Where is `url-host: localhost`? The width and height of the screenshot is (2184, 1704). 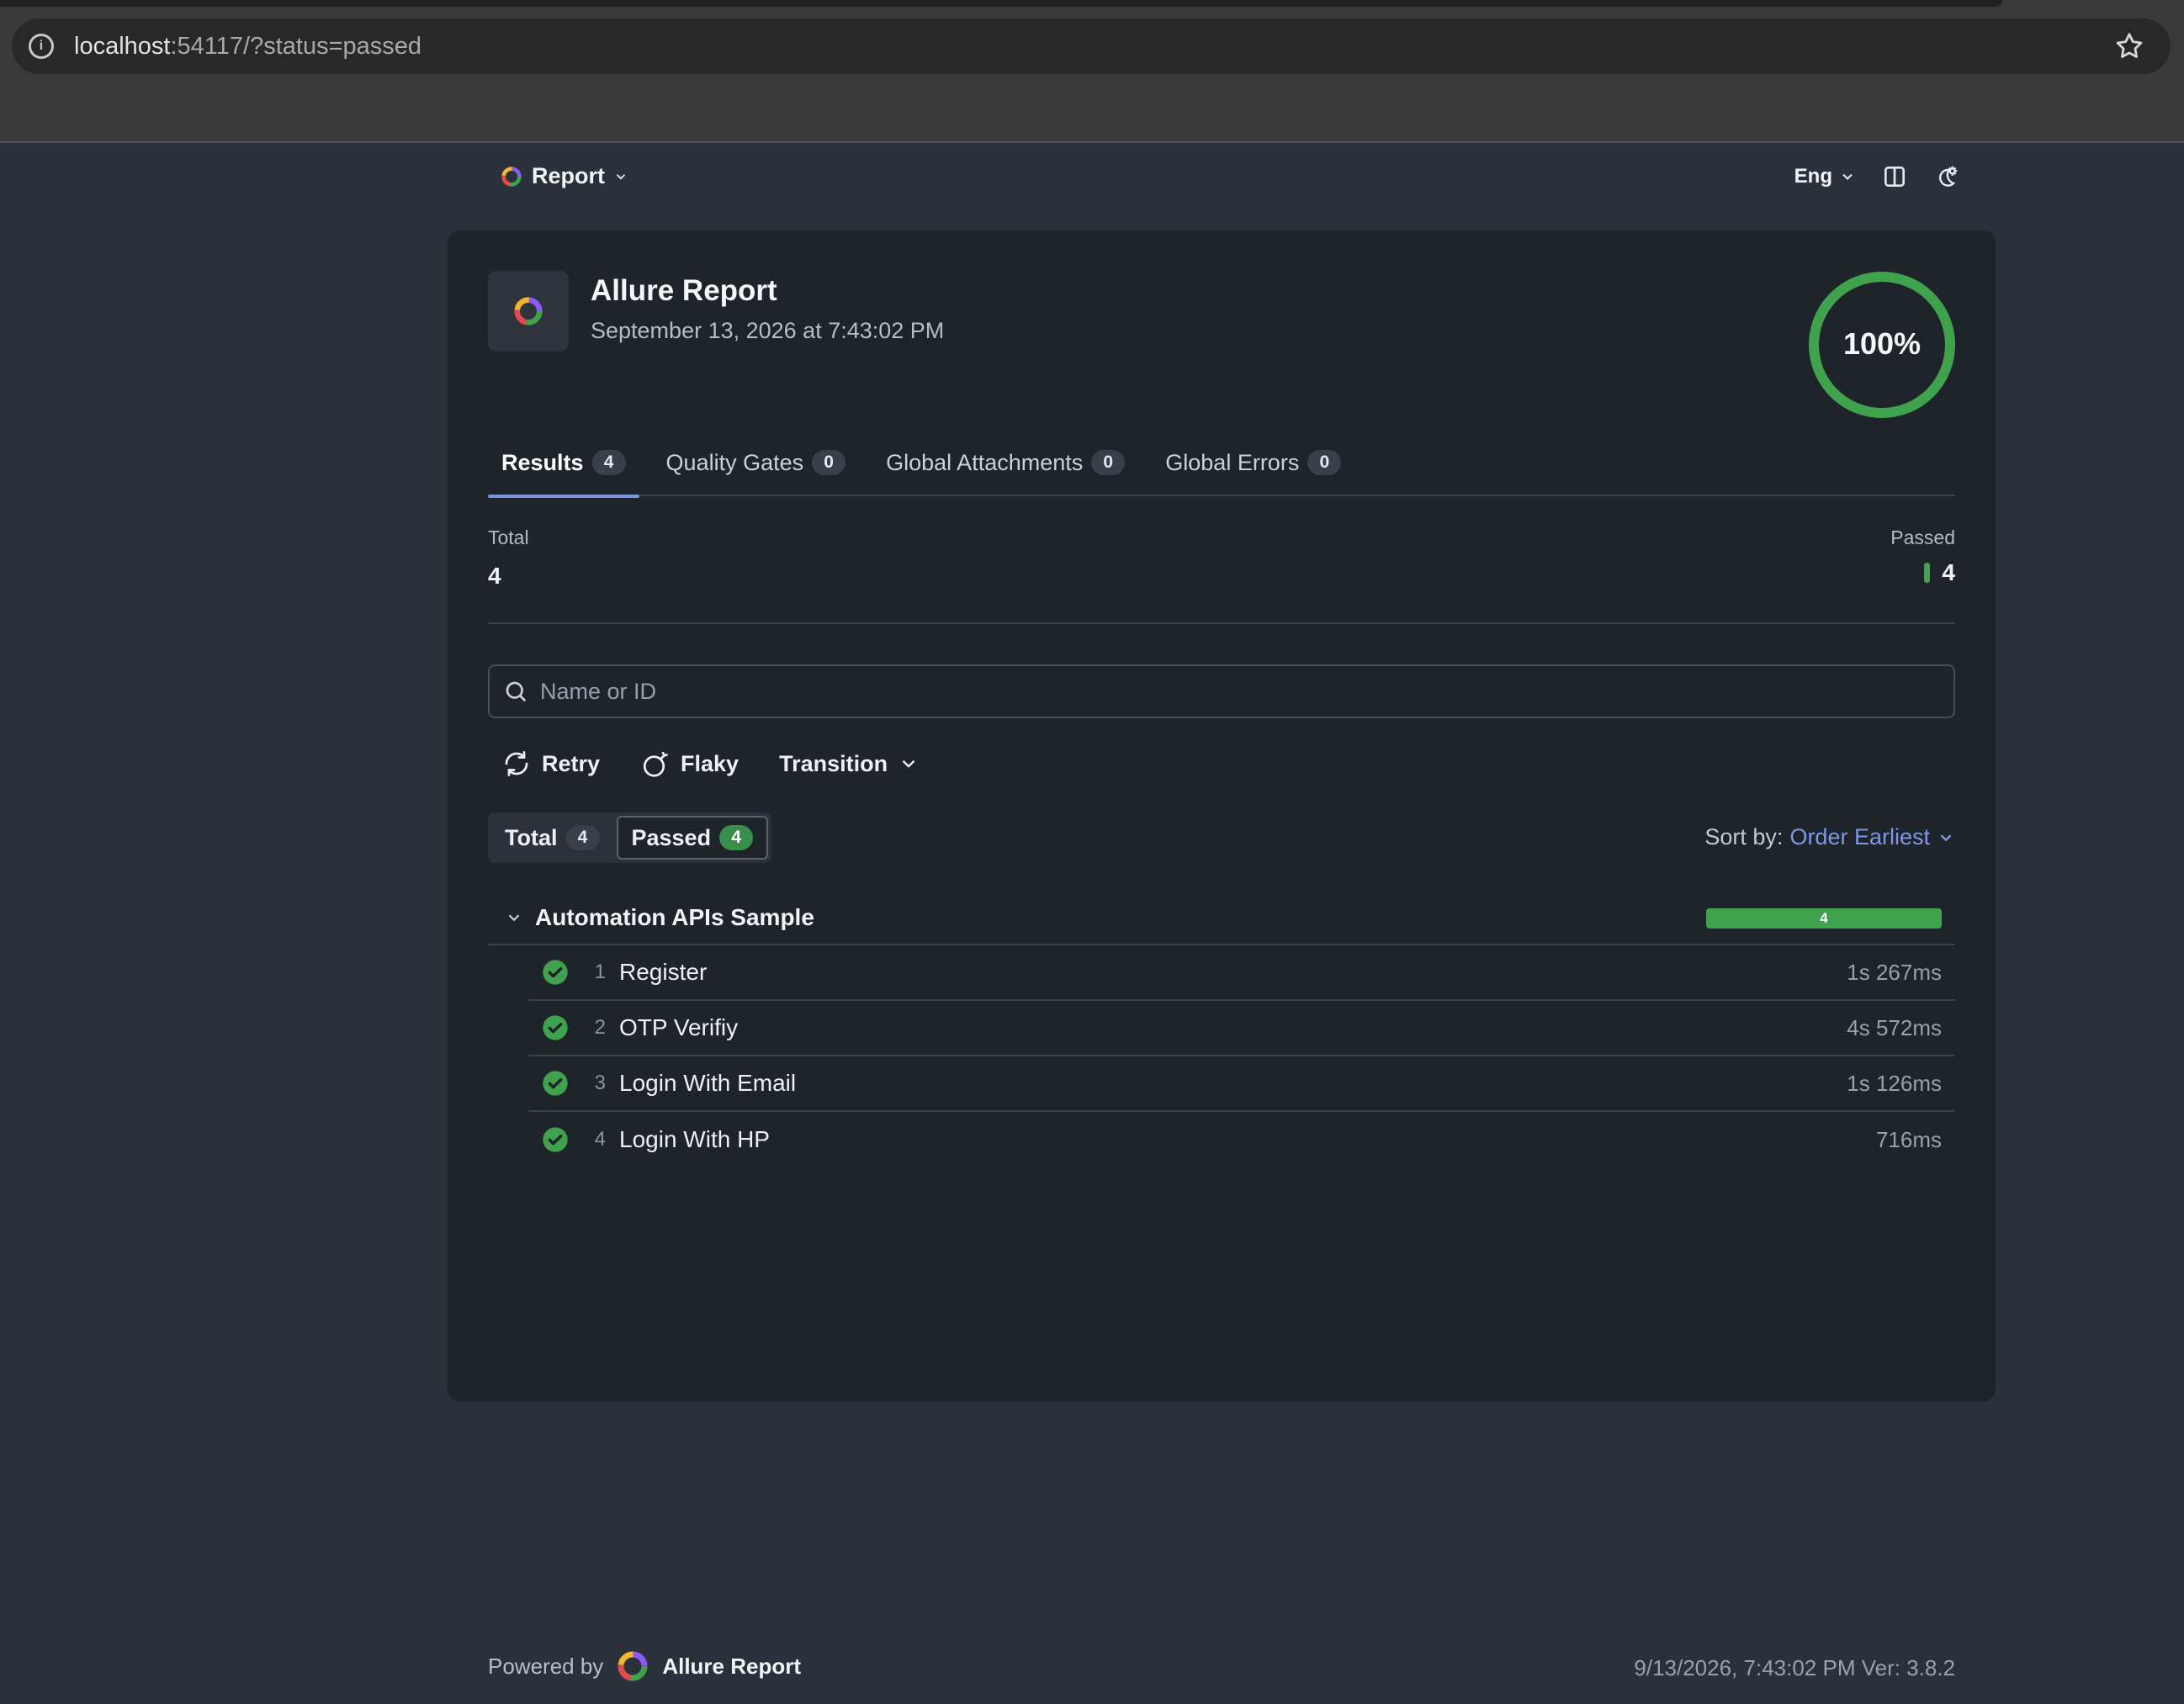
url-host: localhost is located at coordinates (123, 46).